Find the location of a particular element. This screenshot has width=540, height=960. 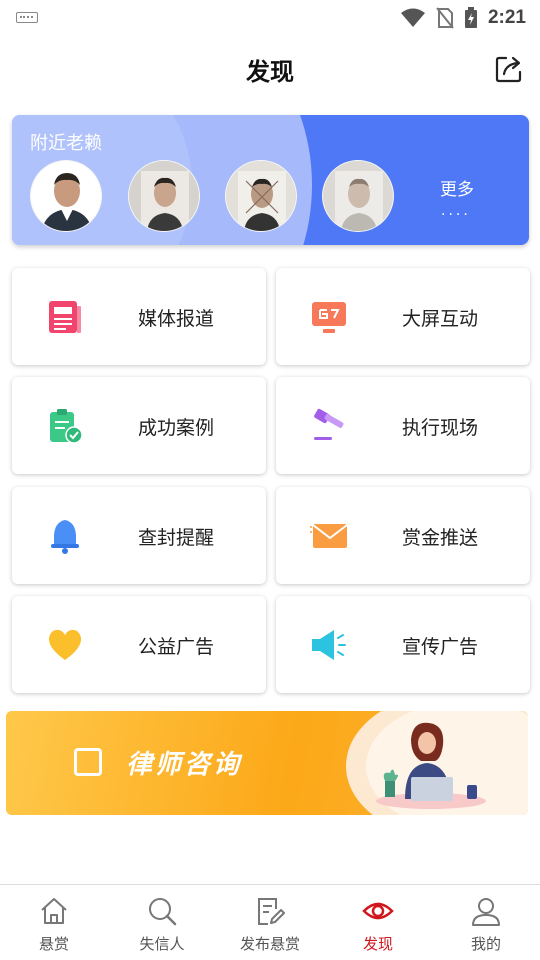

nav-item-mine: 我的 is located at coordinates (486, 922).